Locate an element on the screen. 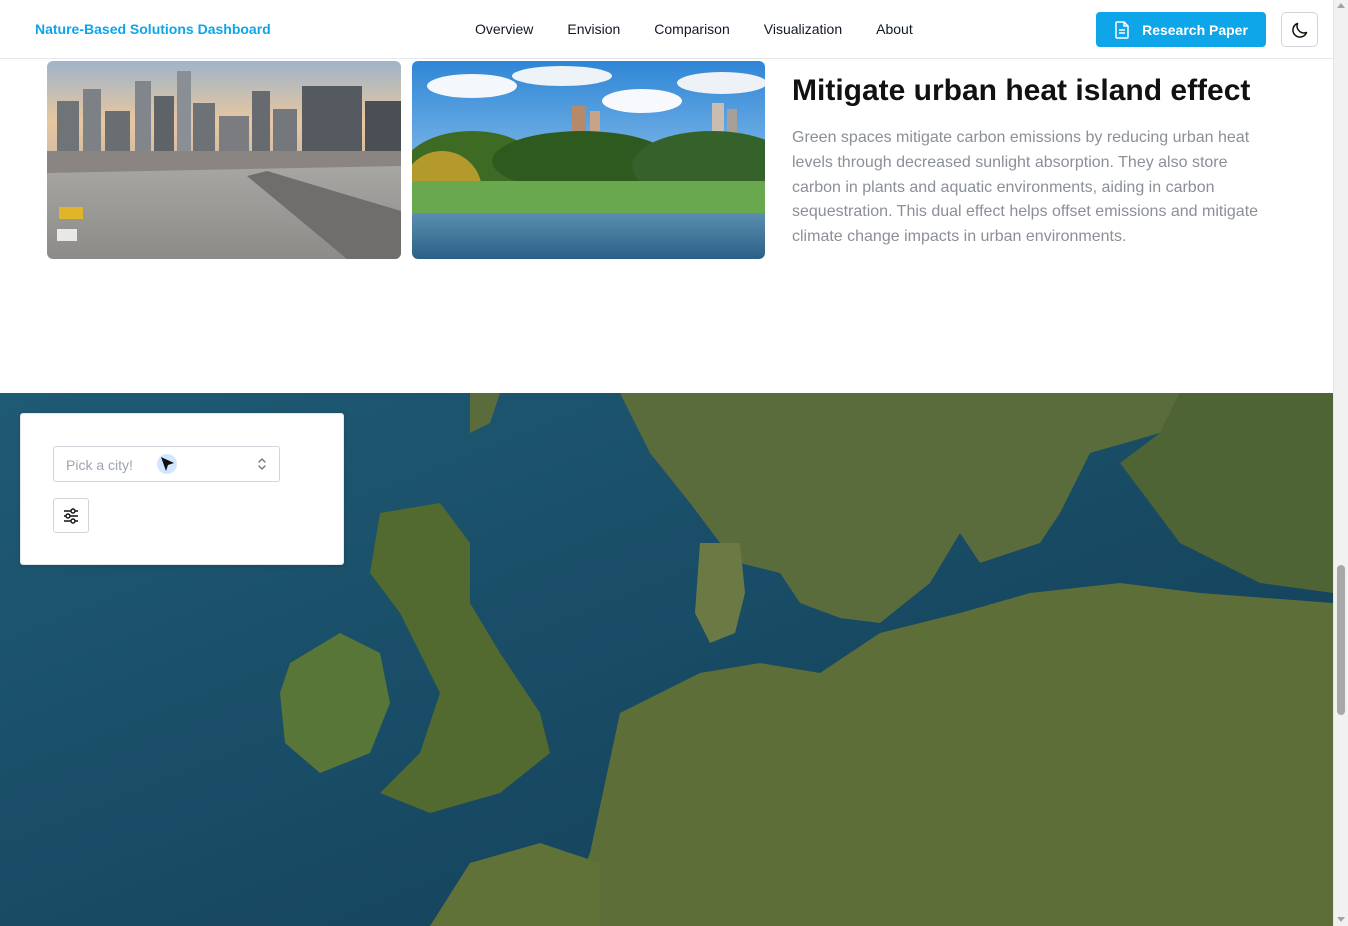 Image resolution: width=1348 pixels, height=926 pixels. nav-comparison: Comparison is located at coordinates (691, 29).